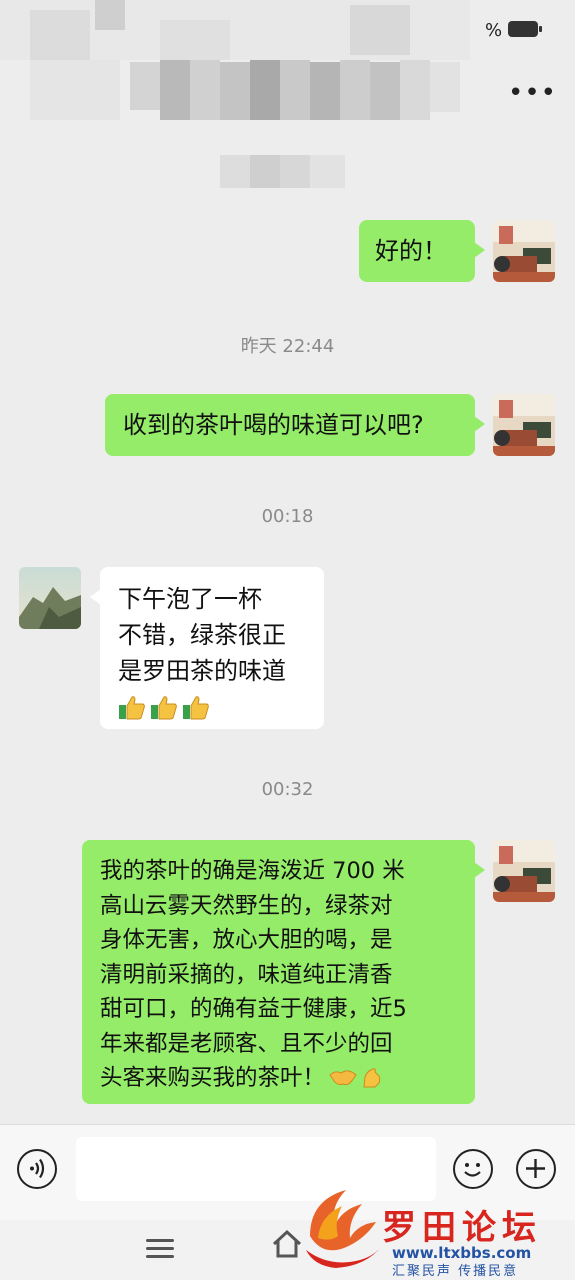 The image size is (575, 1280). Describe the element at coordinates (343, 1078) in the screenshot. I see `handshake-icon` at that location.